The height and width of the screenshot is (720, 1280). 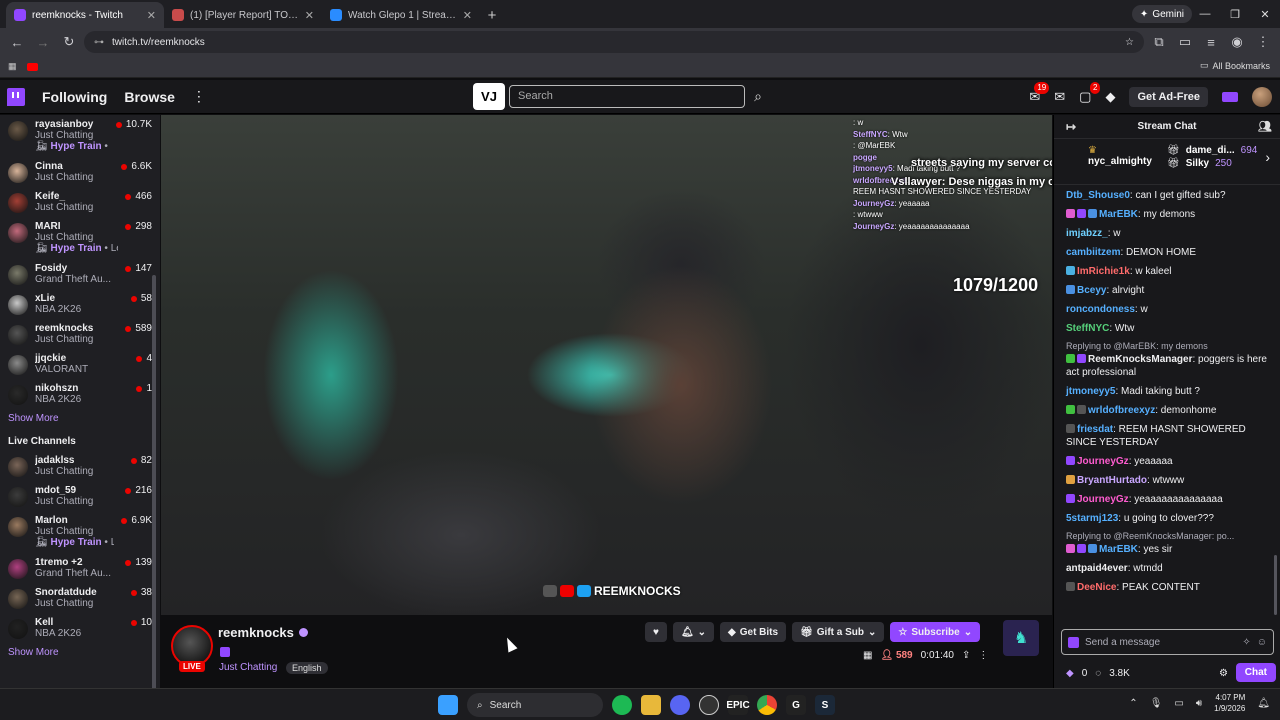 What do you see at coordinates (622, 705) in the screenshot?
I see `spotify-icon` at bounding box center [622, 705].